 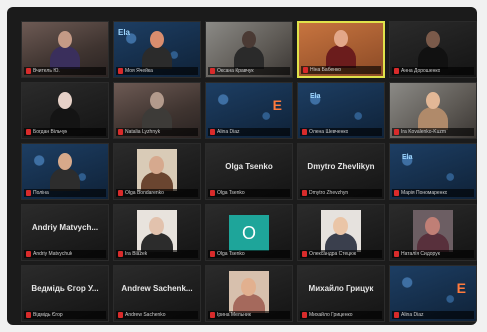 I want to click on participant-tile: O Olga Tsenko, so click(x=249, y=232).